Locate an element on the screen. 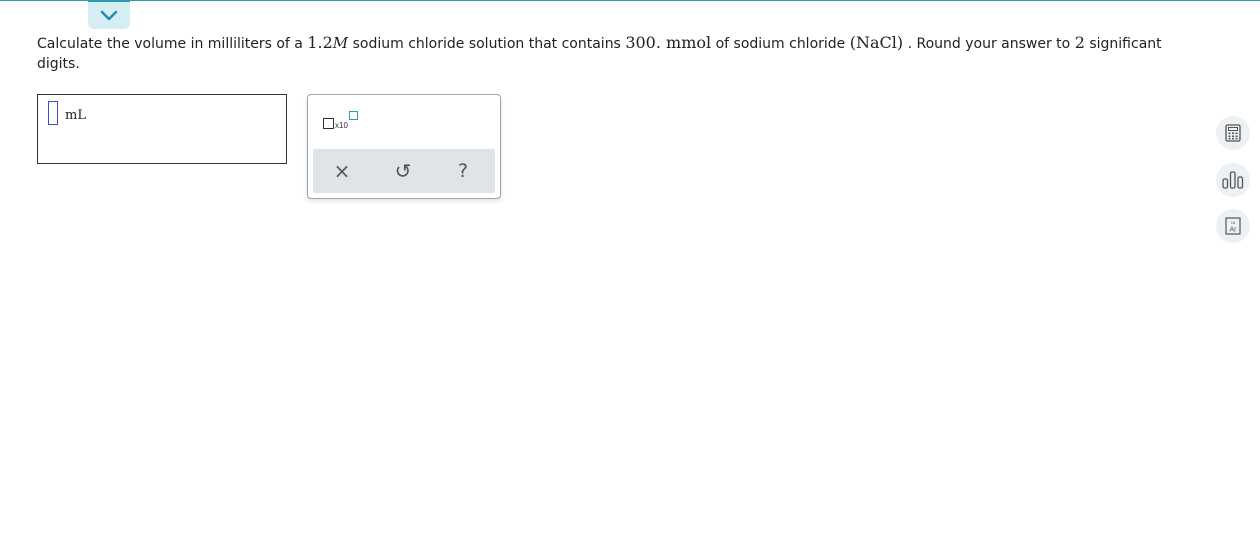  amount-value: 300. mmol is located at coordinates (668, 42).